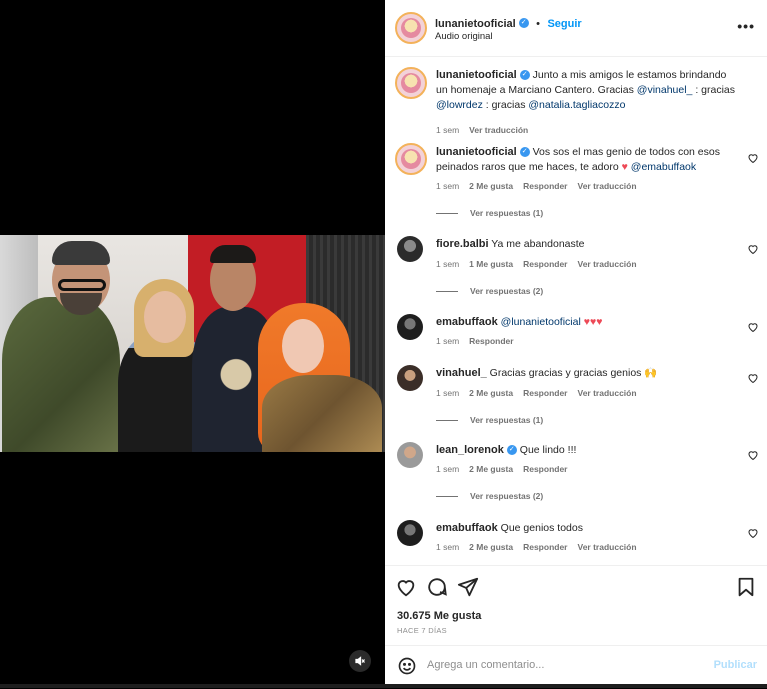  Describe the element at coordinates (564, 24) in the screenshot. I see `follow-button: Seguir` at that location.